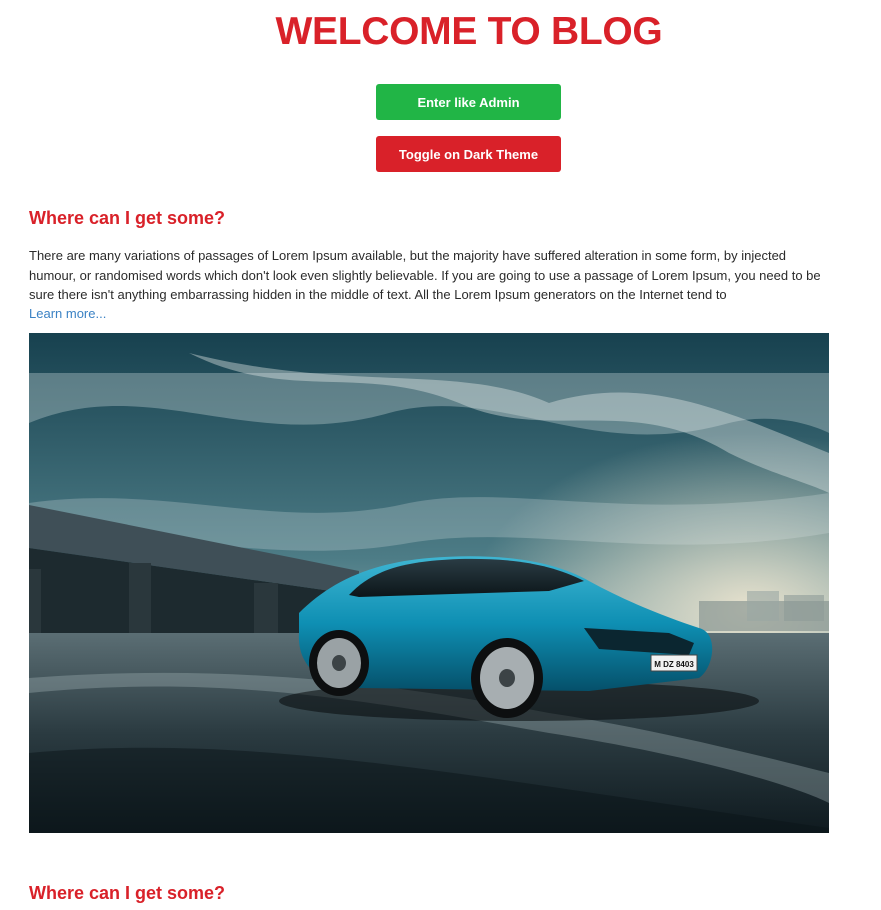 The image size is (881, 910). Describe the element at coordinates (468, 154) in the screenshot. I see `toggle-dark-theme-button: Toggle on Dark Theme` at that location.